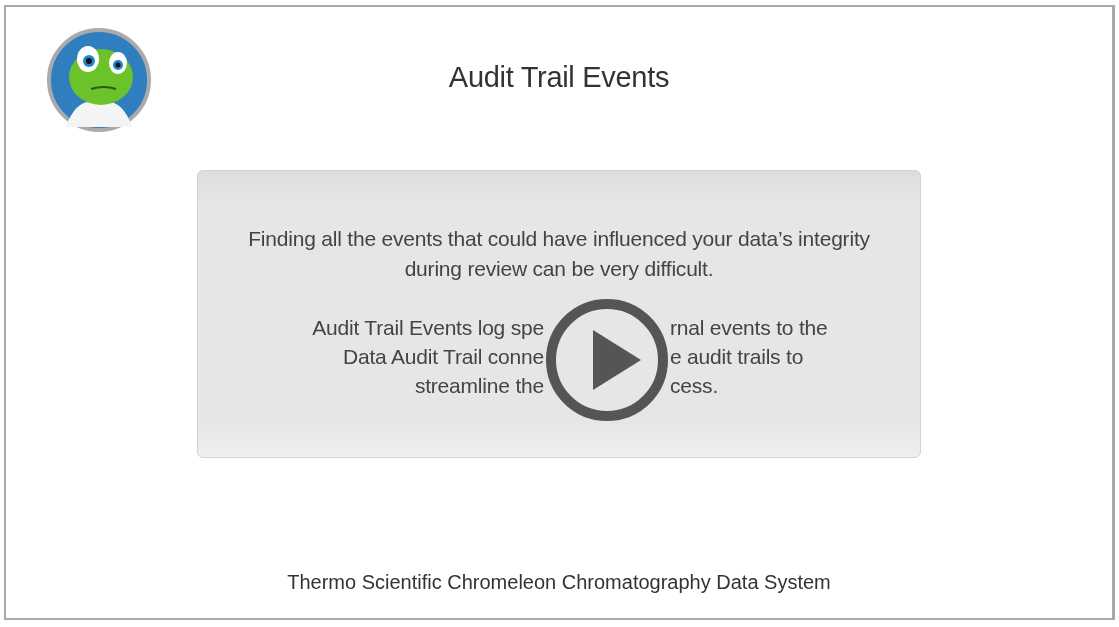  I want to click on text-fragment: rnal events to the, so click(749, 327).